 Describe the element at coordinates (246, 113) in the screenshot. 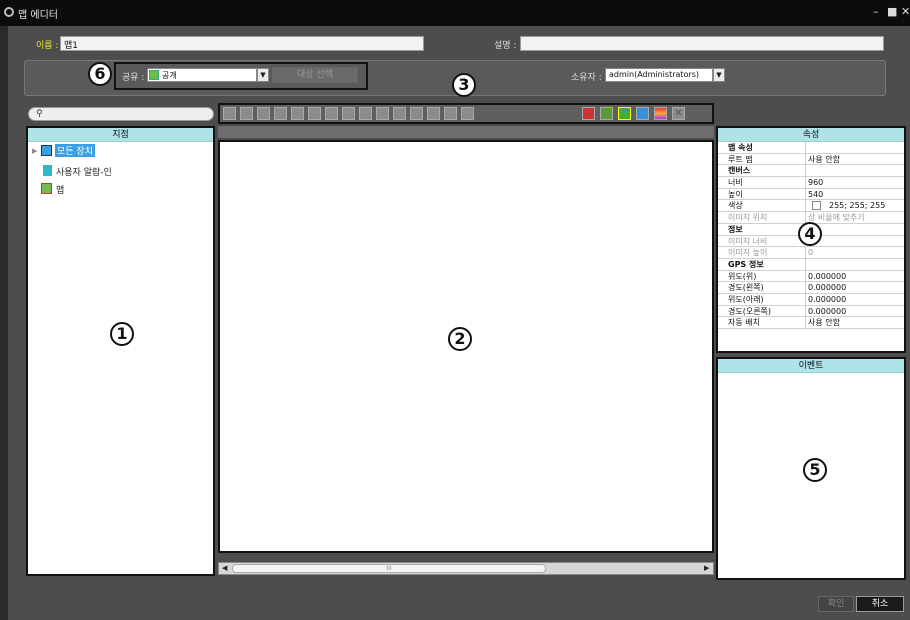

I see `align-right-icon` at that location.